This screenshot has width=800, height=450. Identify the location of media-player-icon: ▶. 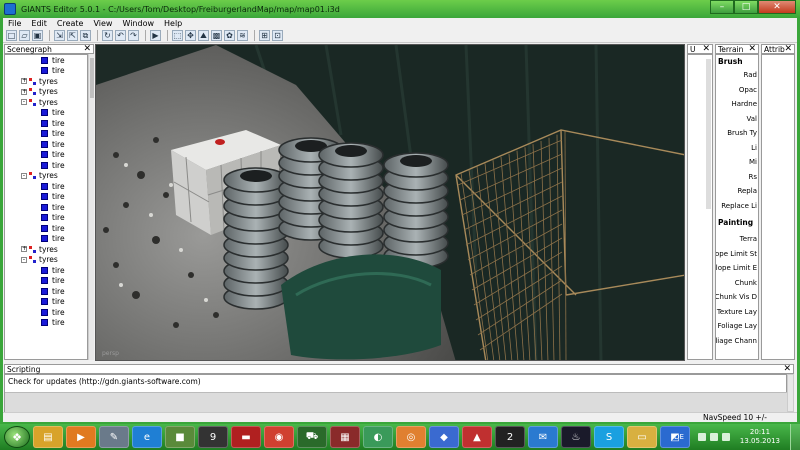
(81, 437).